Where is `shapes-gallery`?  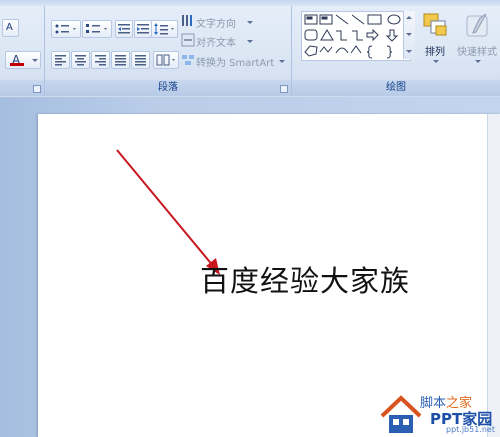 shapes-gallery is located at coordinates (356, 36).